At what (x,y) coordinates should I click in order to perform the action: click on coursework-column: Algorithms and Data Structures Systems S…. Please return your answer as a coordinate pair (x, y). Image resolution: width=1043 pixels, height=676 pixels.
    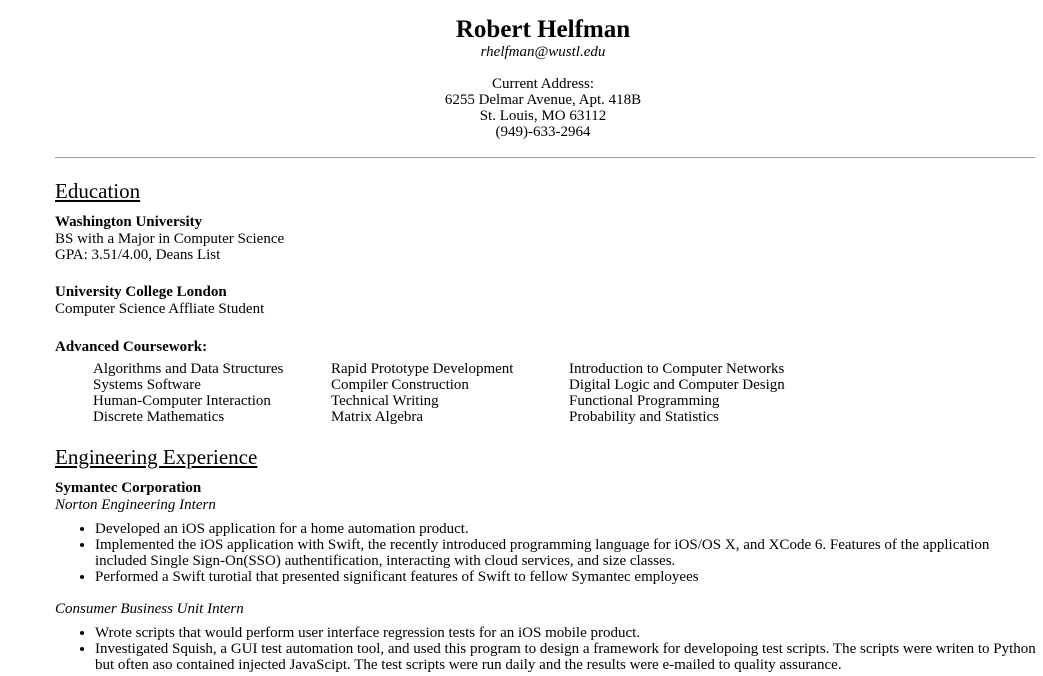
    Looking at the image, I should click on (188, 393).